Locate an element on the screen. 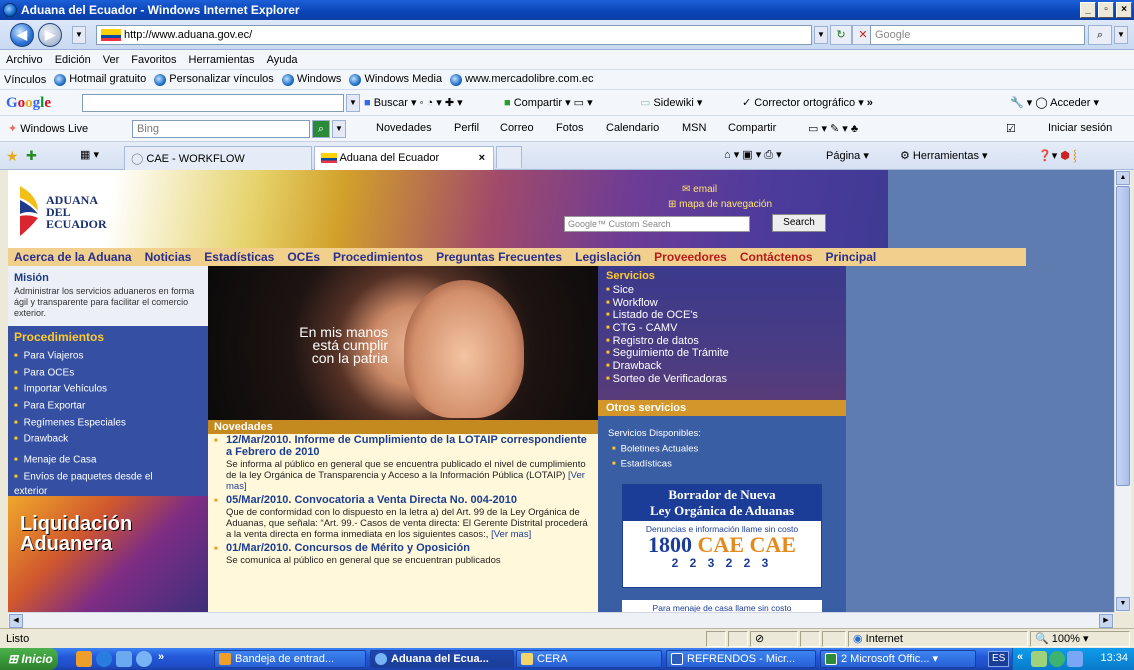 This screenshot has width=1134, height=670. proc-envios: Envíos de paquetes desde el exterior is located at coordinates (99, 484).